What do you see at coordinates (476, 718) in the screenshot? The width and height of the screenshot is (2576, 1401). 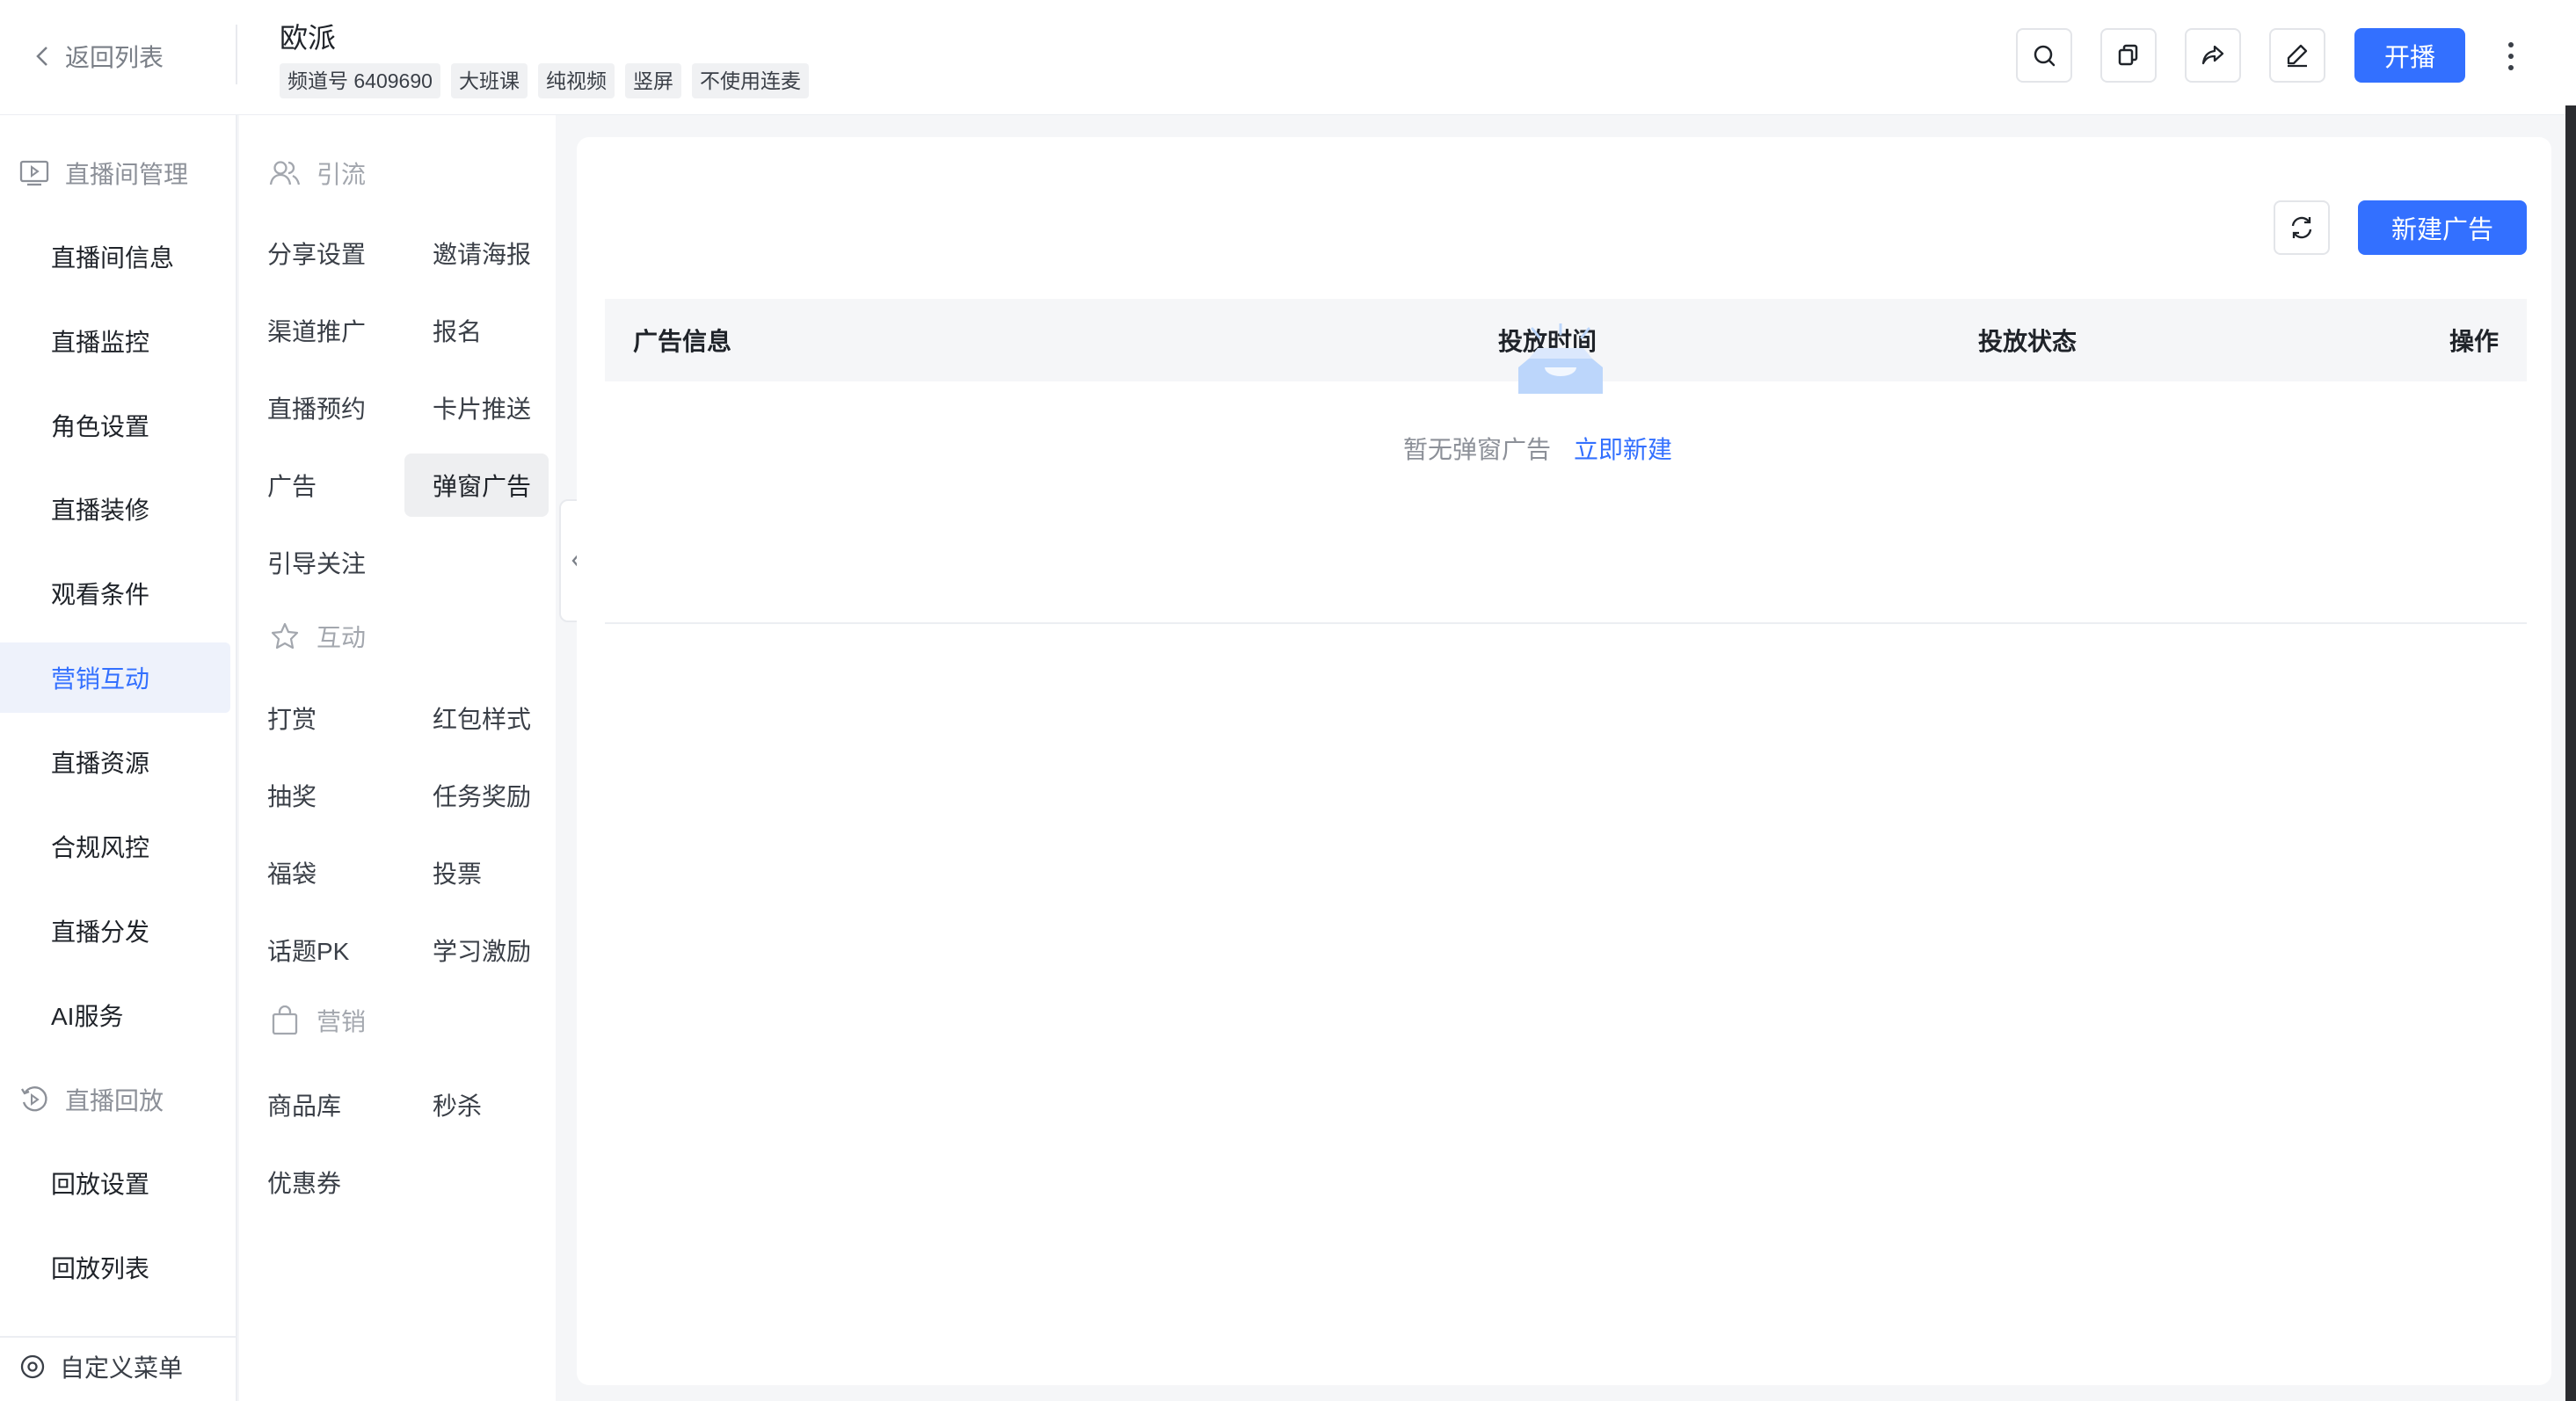 I see `subnav-item-red-packet-style: 红包样式` at bounding box center [476, 718].